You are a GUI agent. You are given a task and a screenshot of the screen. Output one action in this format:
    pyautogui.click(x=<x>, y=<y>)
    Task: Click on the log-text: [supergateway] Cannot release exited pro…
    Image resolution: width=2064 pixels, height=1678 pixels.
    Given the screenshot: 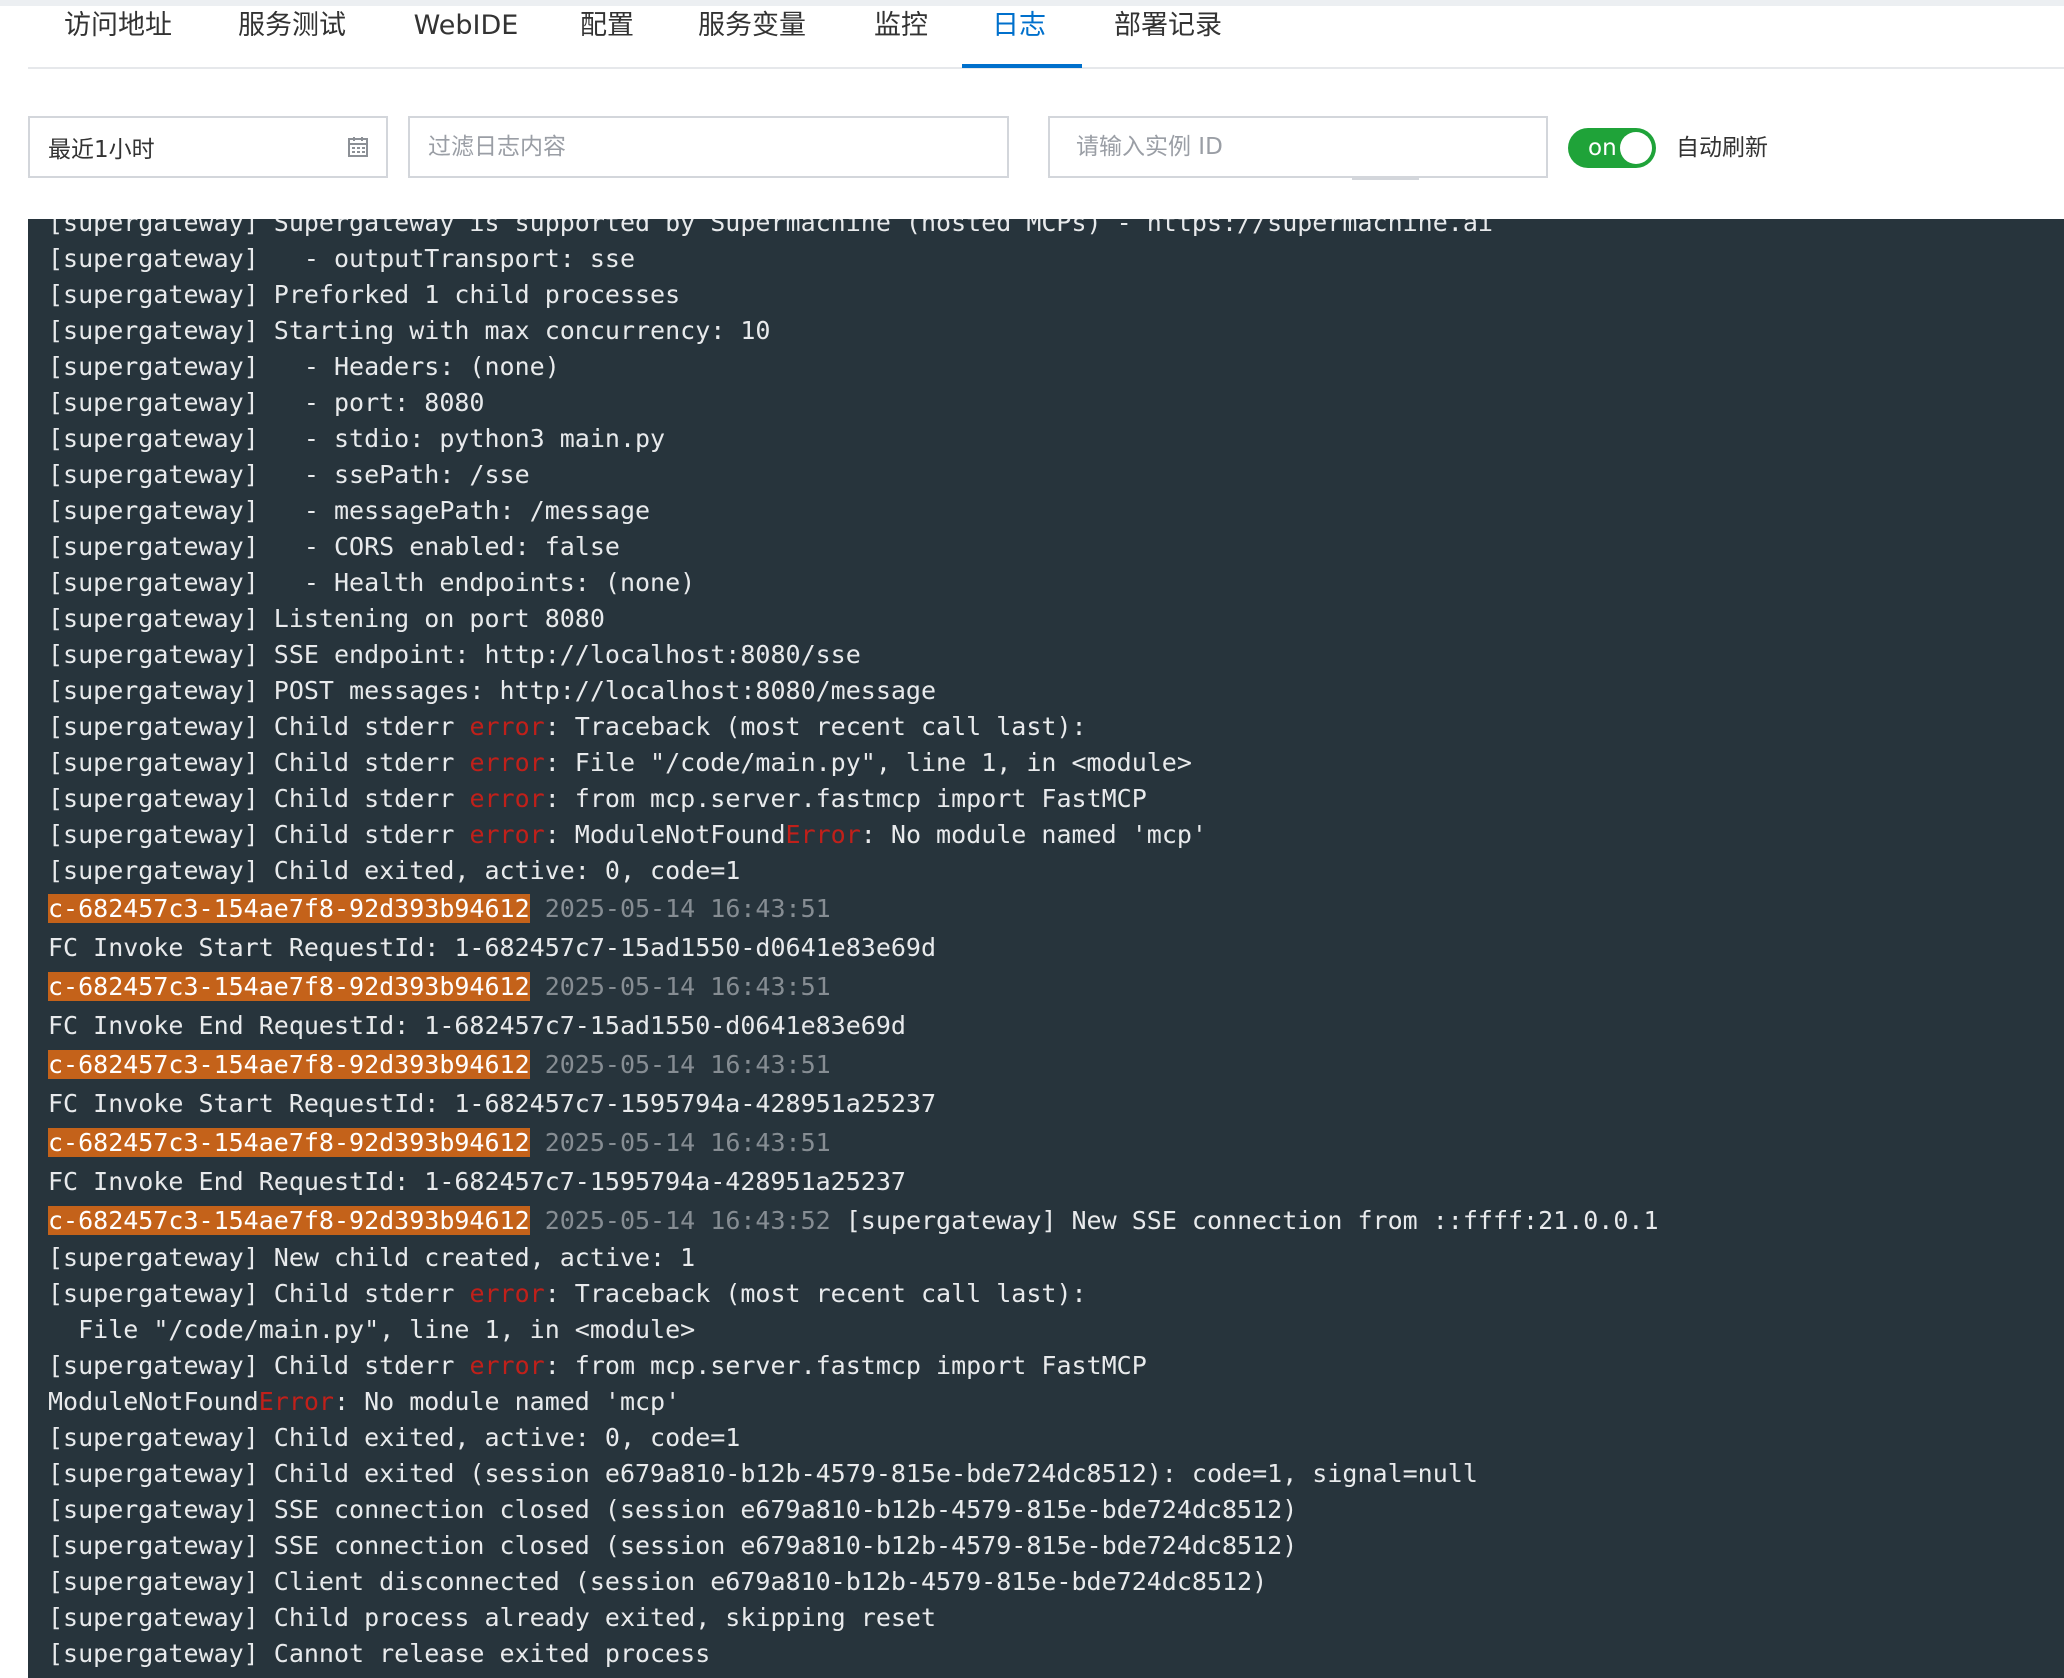 What is the action you would take?
    pyautogui.click(x=379, y=1653)
    